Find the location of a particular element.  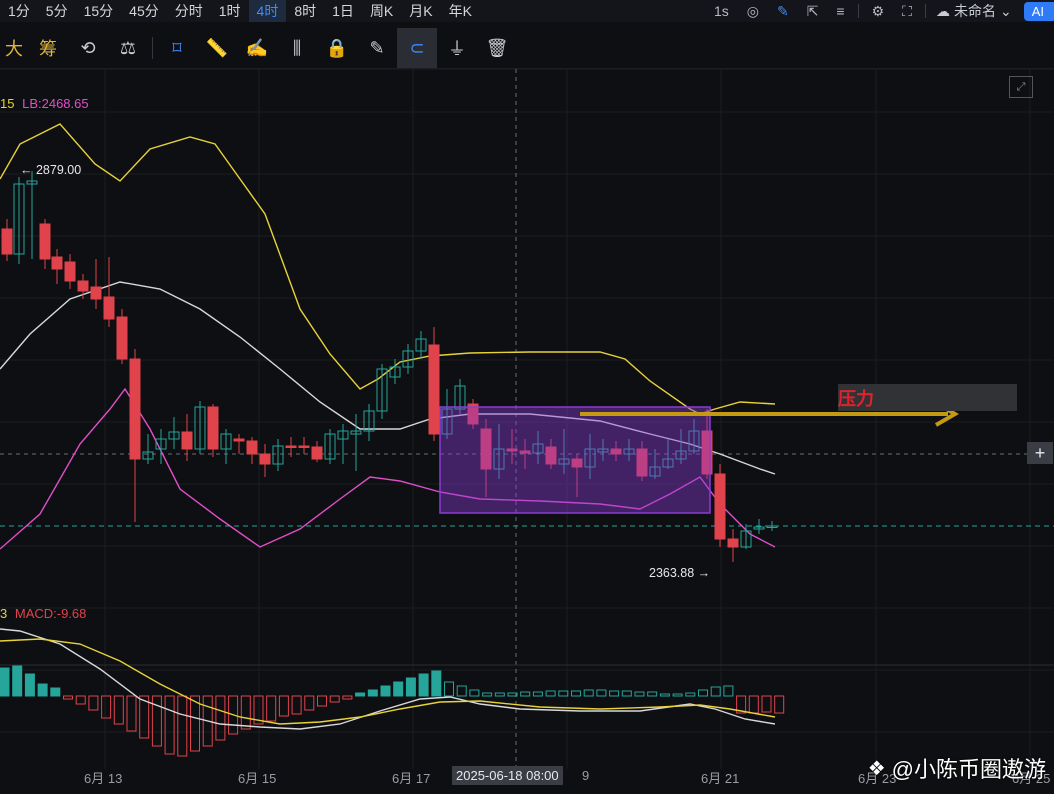

trash-icon: 🗑 is located at coordinates (497, 48).